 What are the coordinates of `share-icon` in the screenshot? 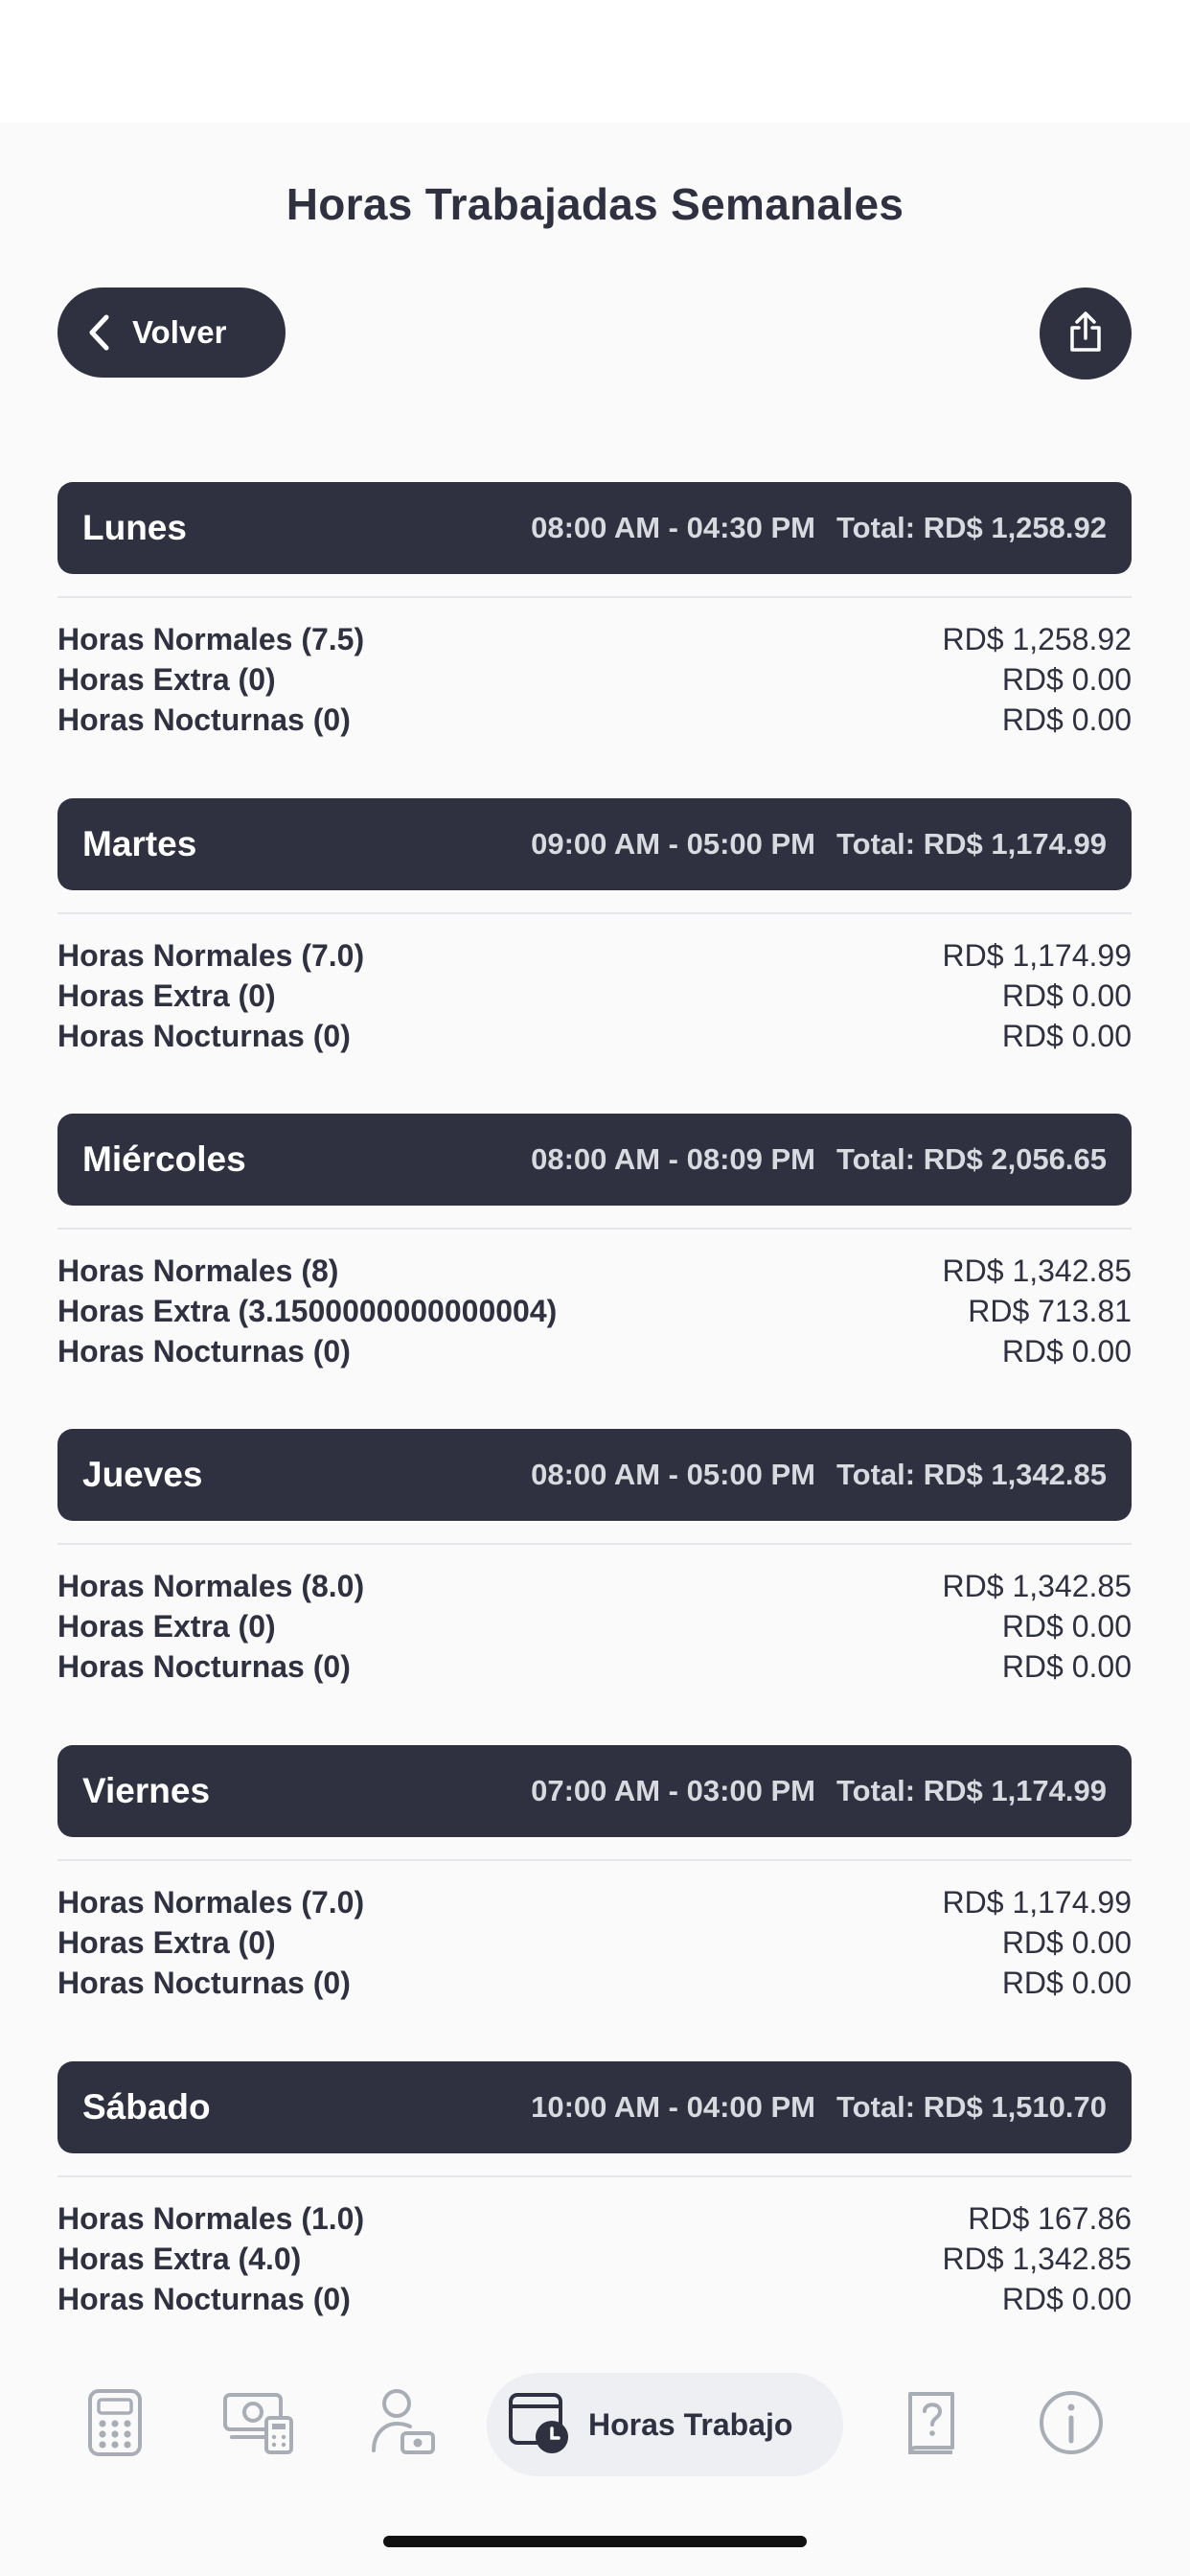 It's located at (1085, 334).